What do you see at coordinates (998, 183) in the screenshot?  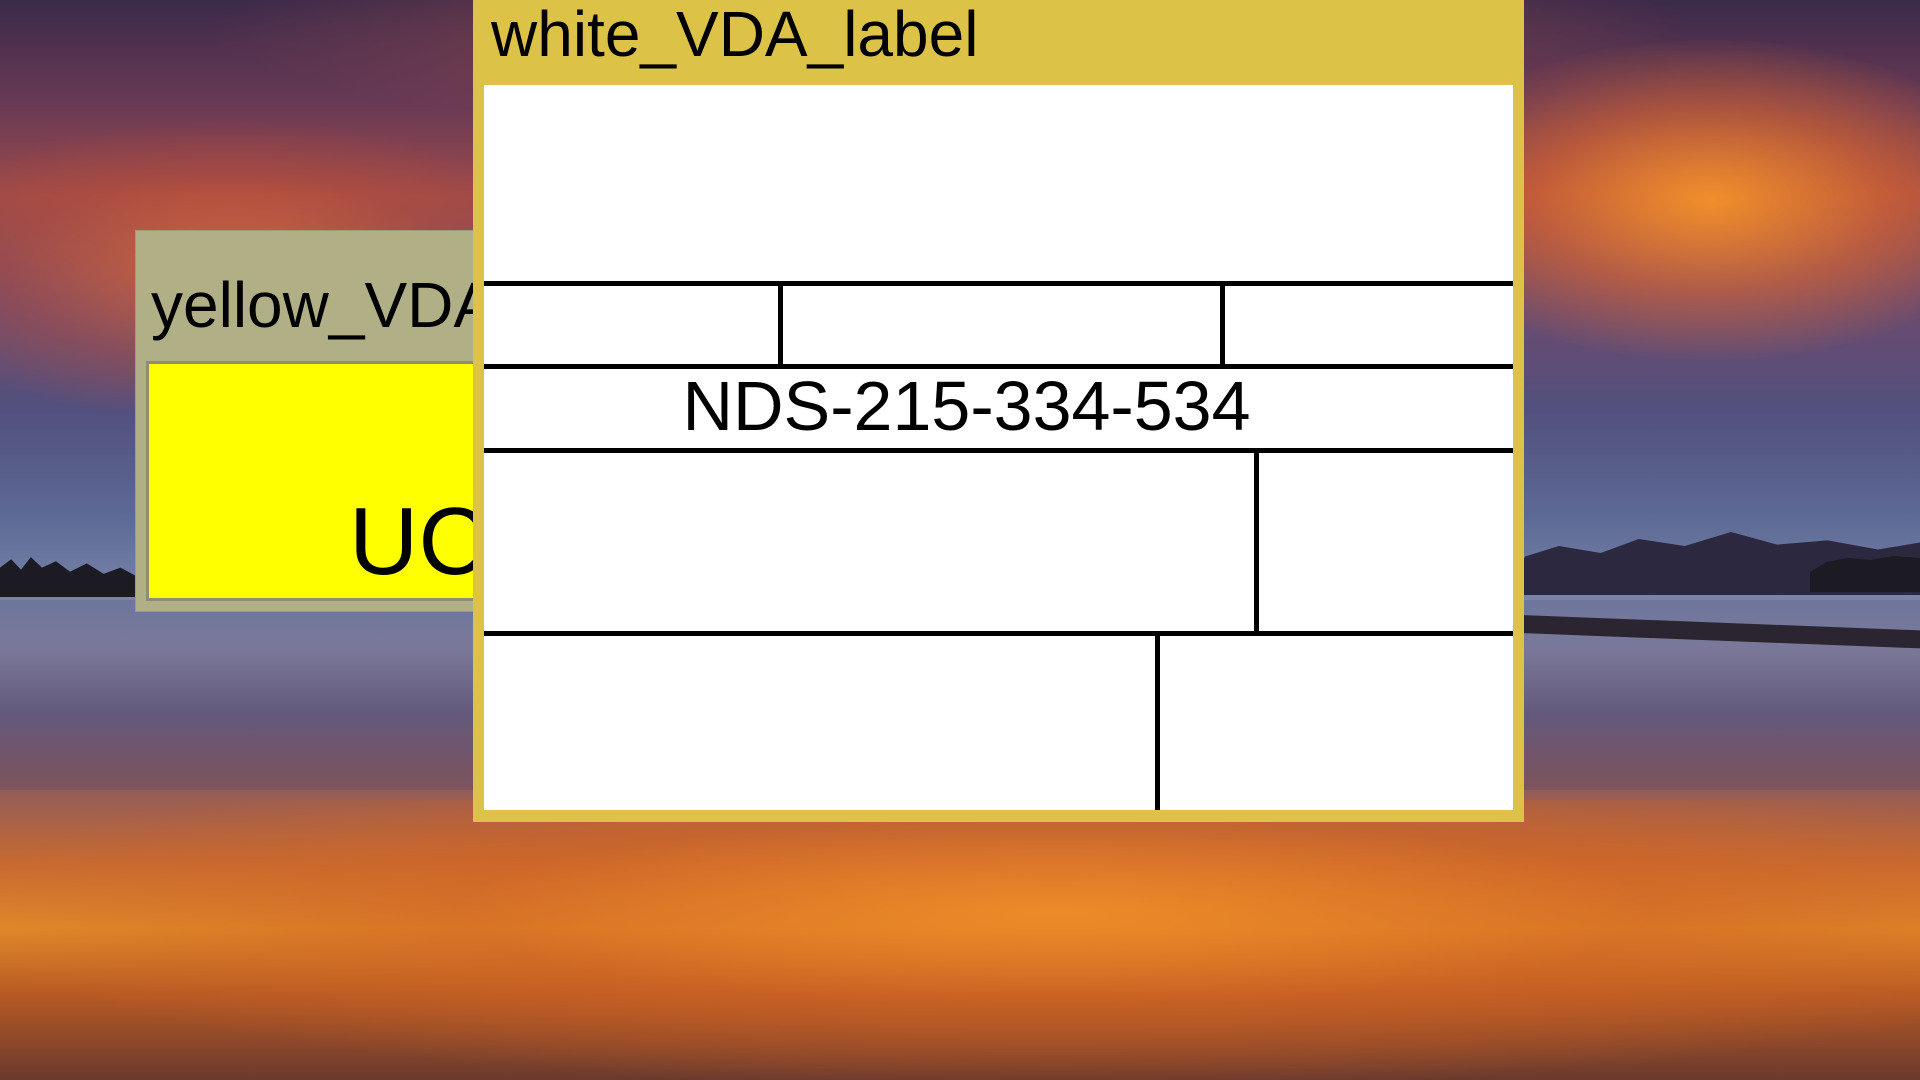 I see `label-top-cell` at bounding box center [998, 183].